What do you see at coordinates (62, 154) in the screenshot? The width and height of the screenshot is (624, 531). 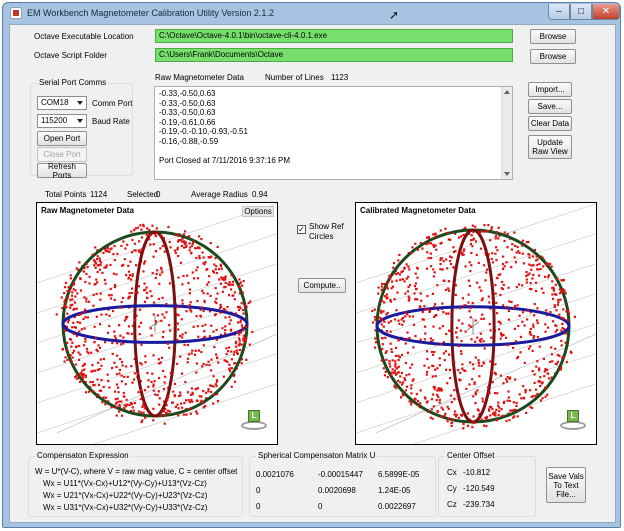 I see `close-port-button: Close Port` at bounding box center [62, 154].